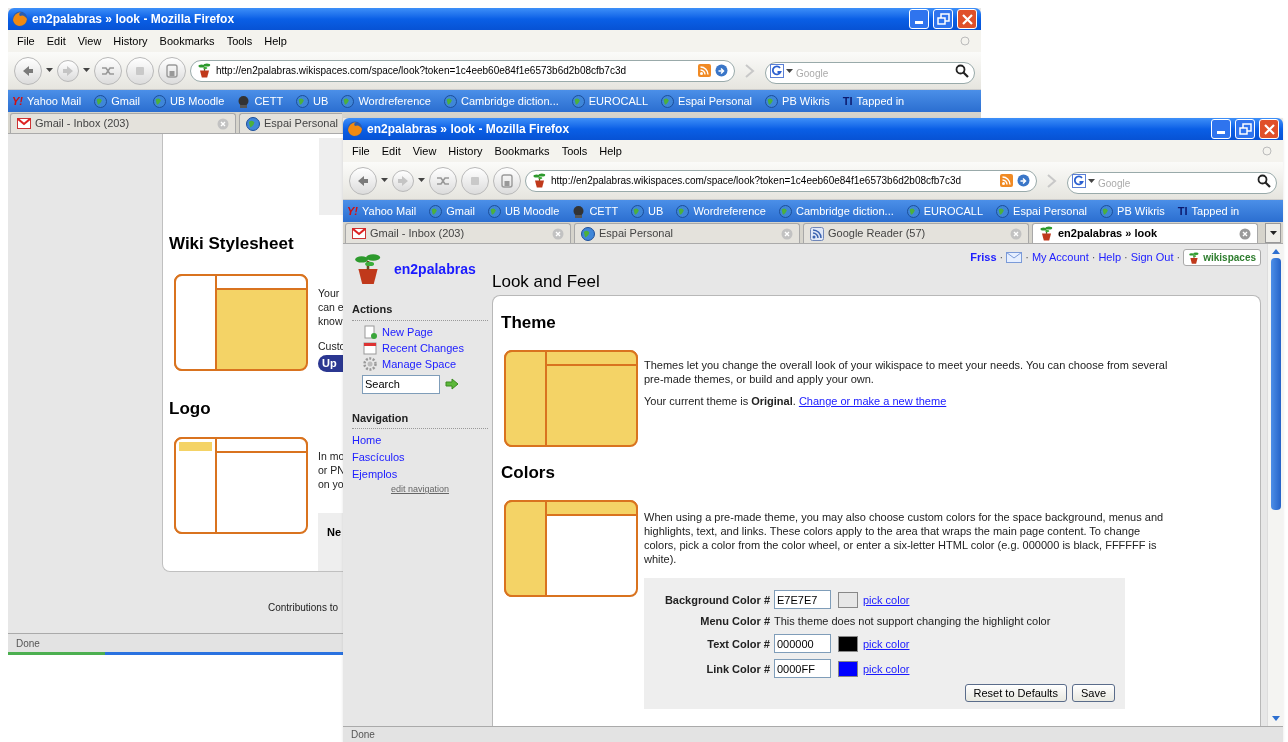  Describe the element at coordinates (435, 269) in the screenshot. I see `site-name-link: en2palabras` at that location.